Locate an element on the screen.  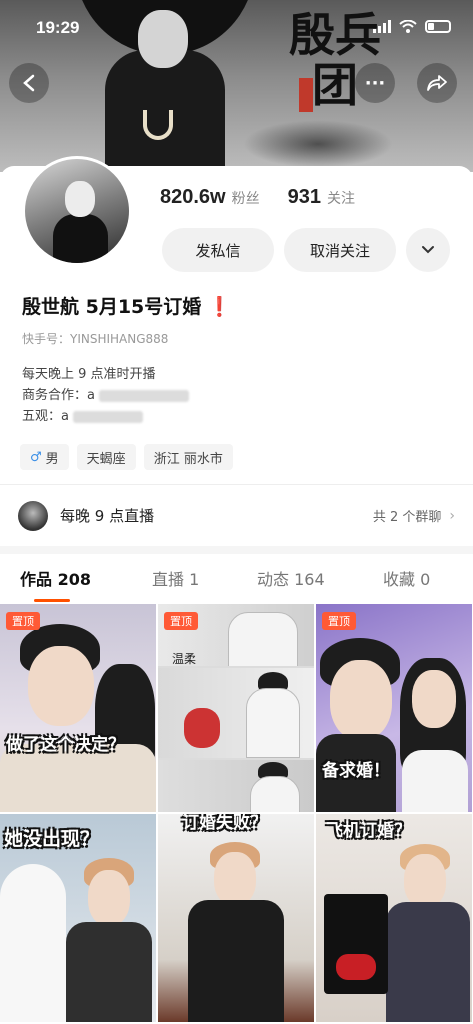
kuaishou-id: 快手号：YINSHIHANG888 is located at coordinates (95, 338).